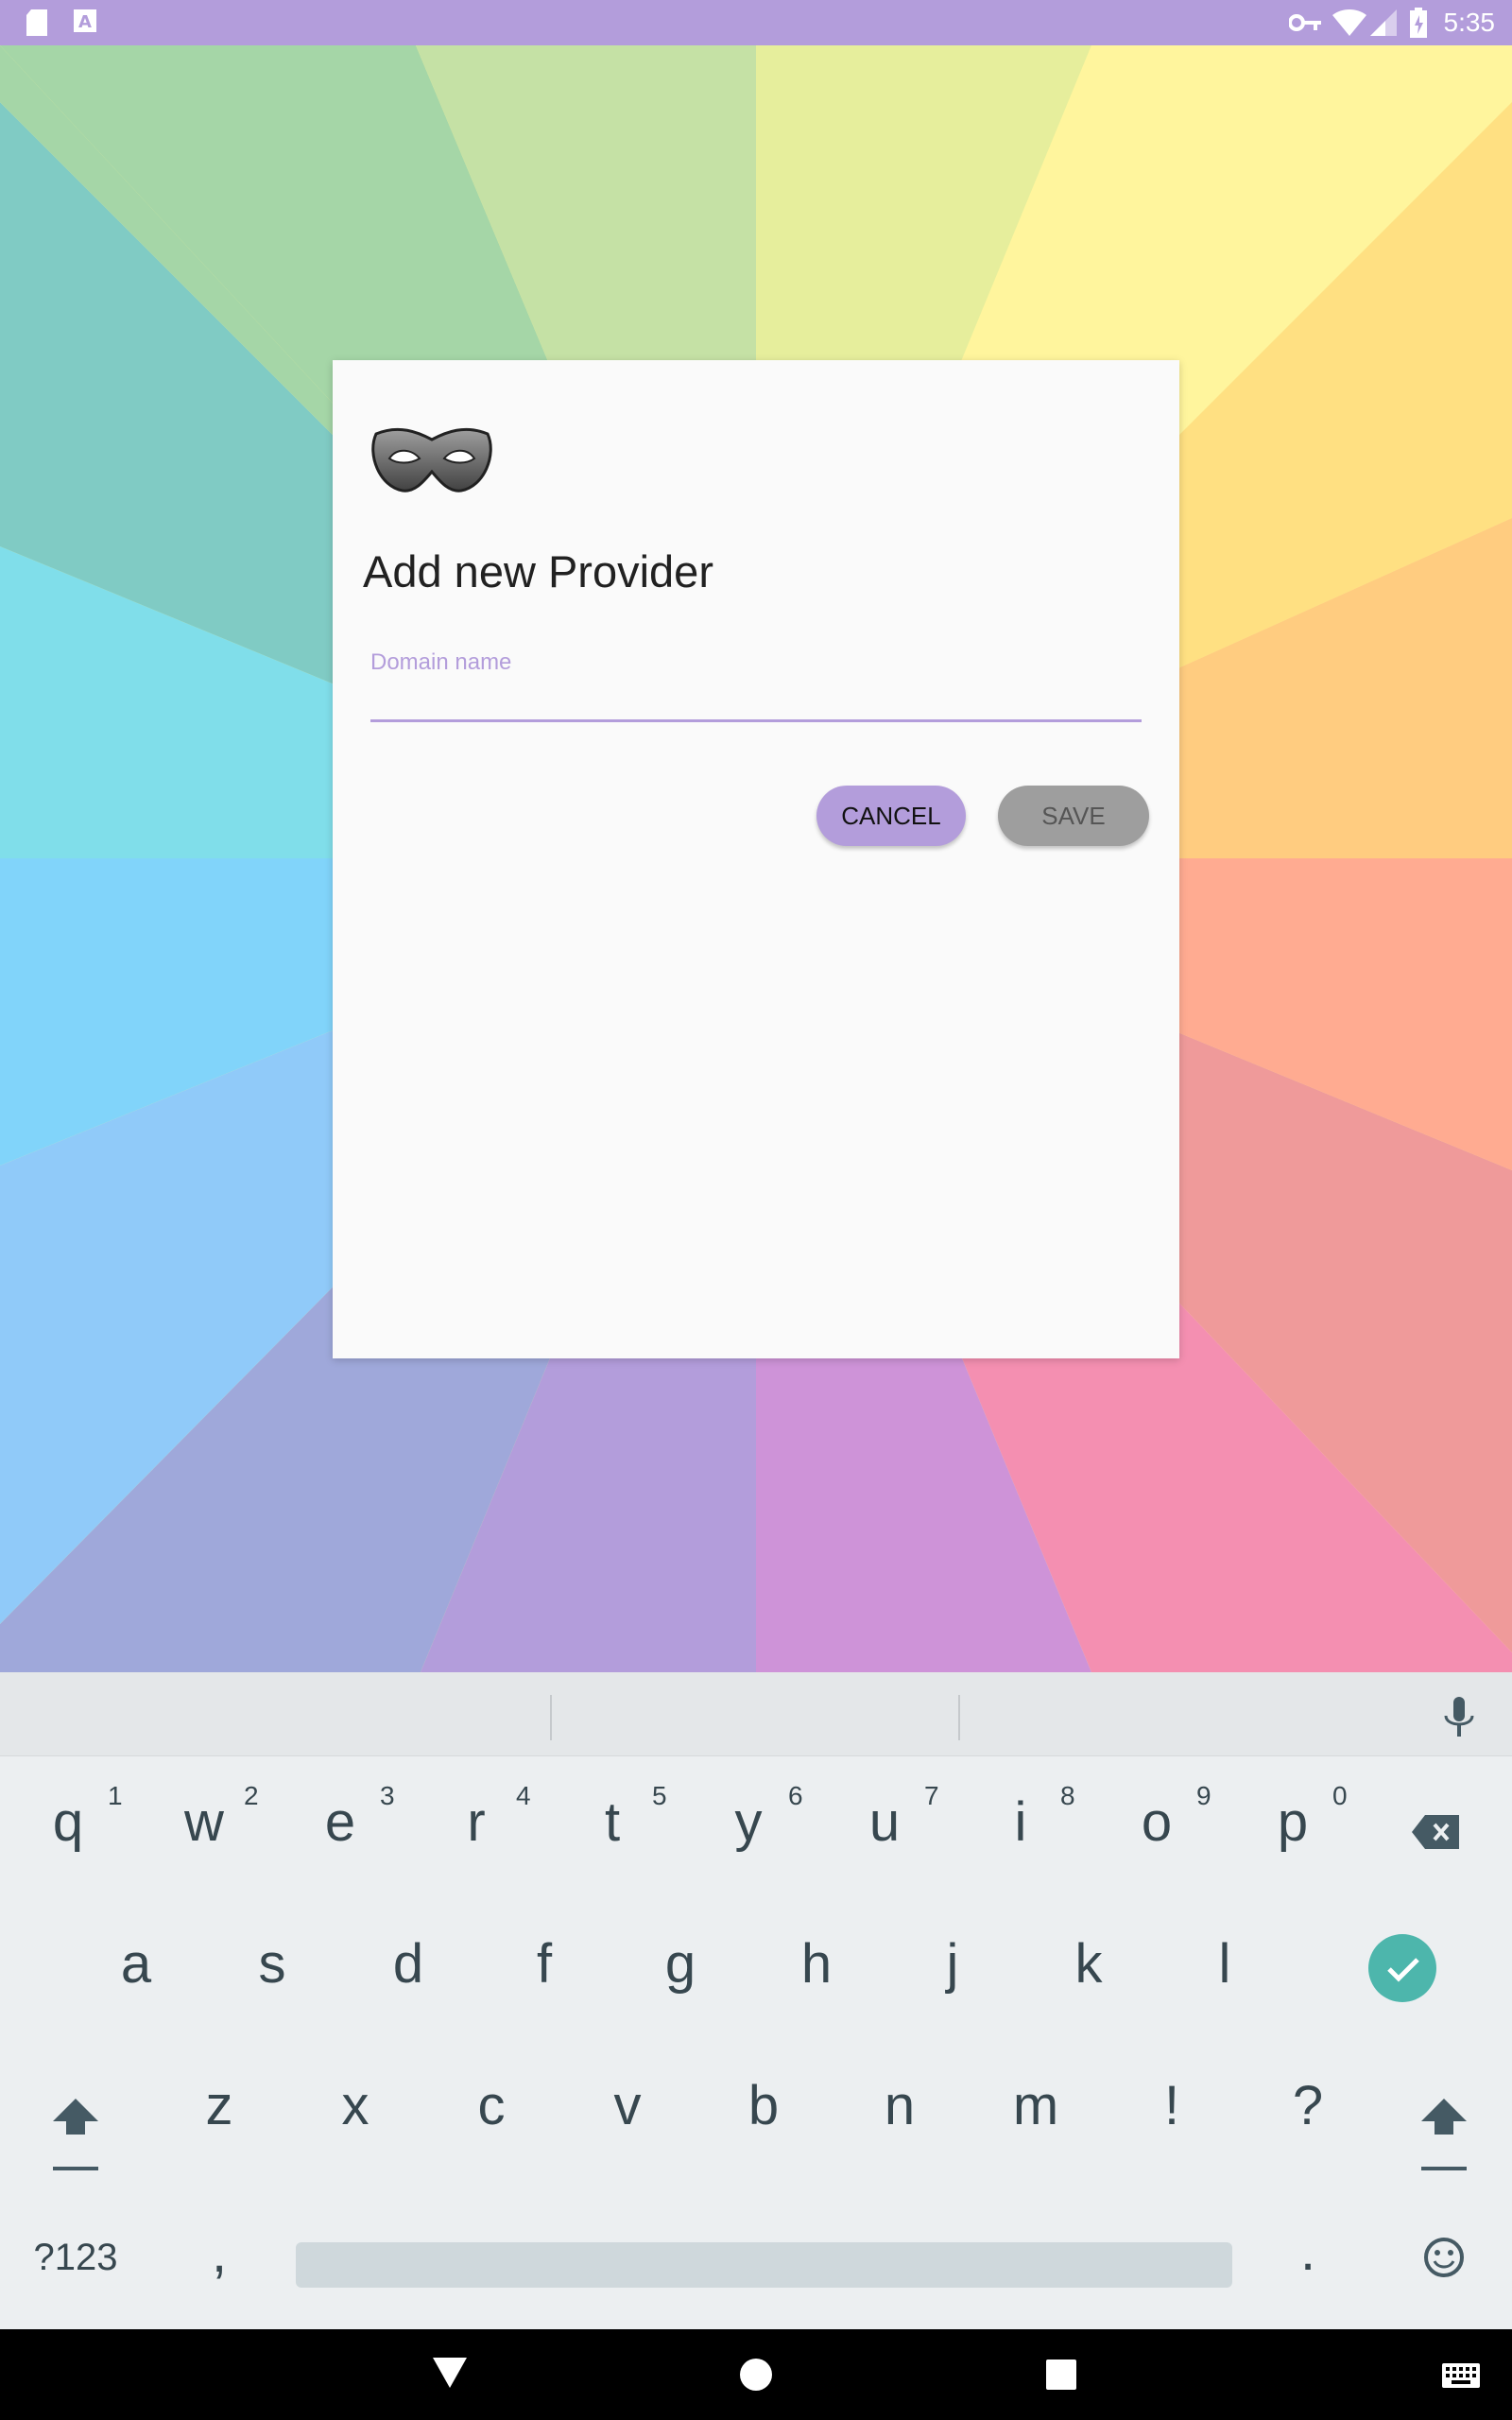  Describe the element at coordinates (219, 2253) in the screenshot. I see `key-label: ,` at that location.